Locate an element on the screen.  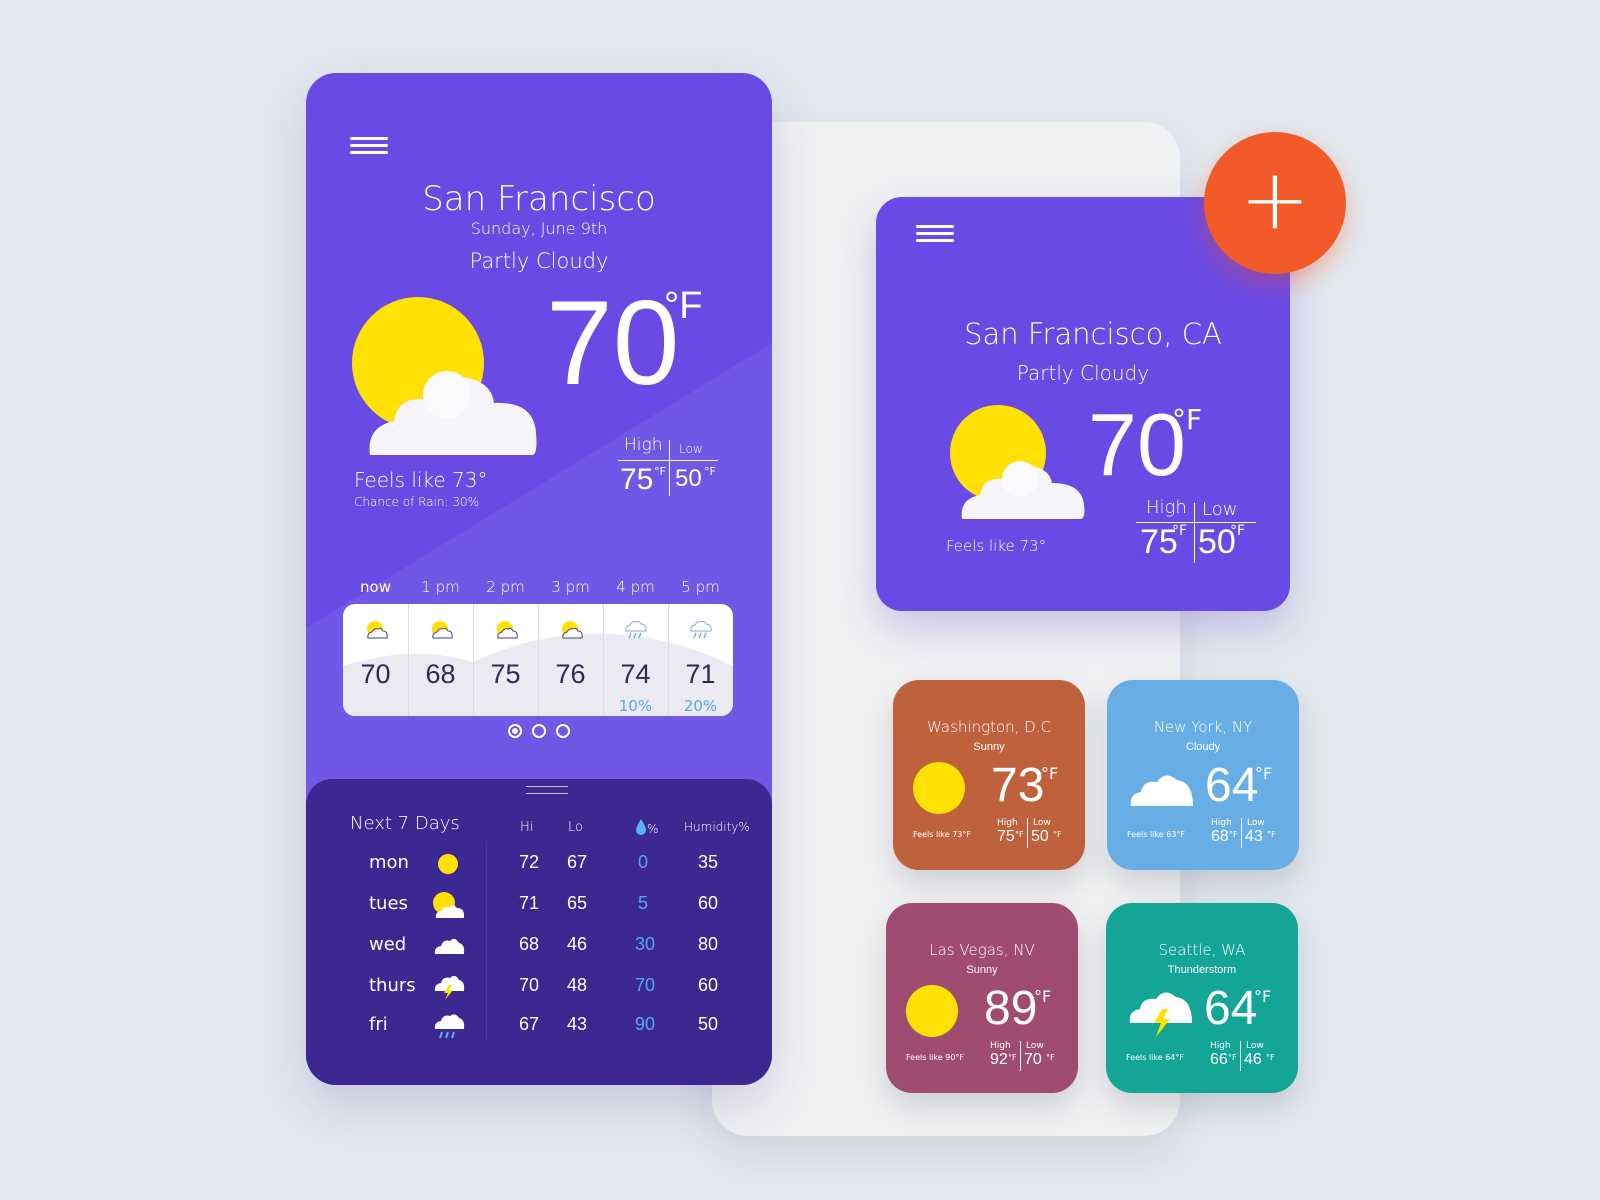
hour-temp: 70 is located at coordinates (375, 674).